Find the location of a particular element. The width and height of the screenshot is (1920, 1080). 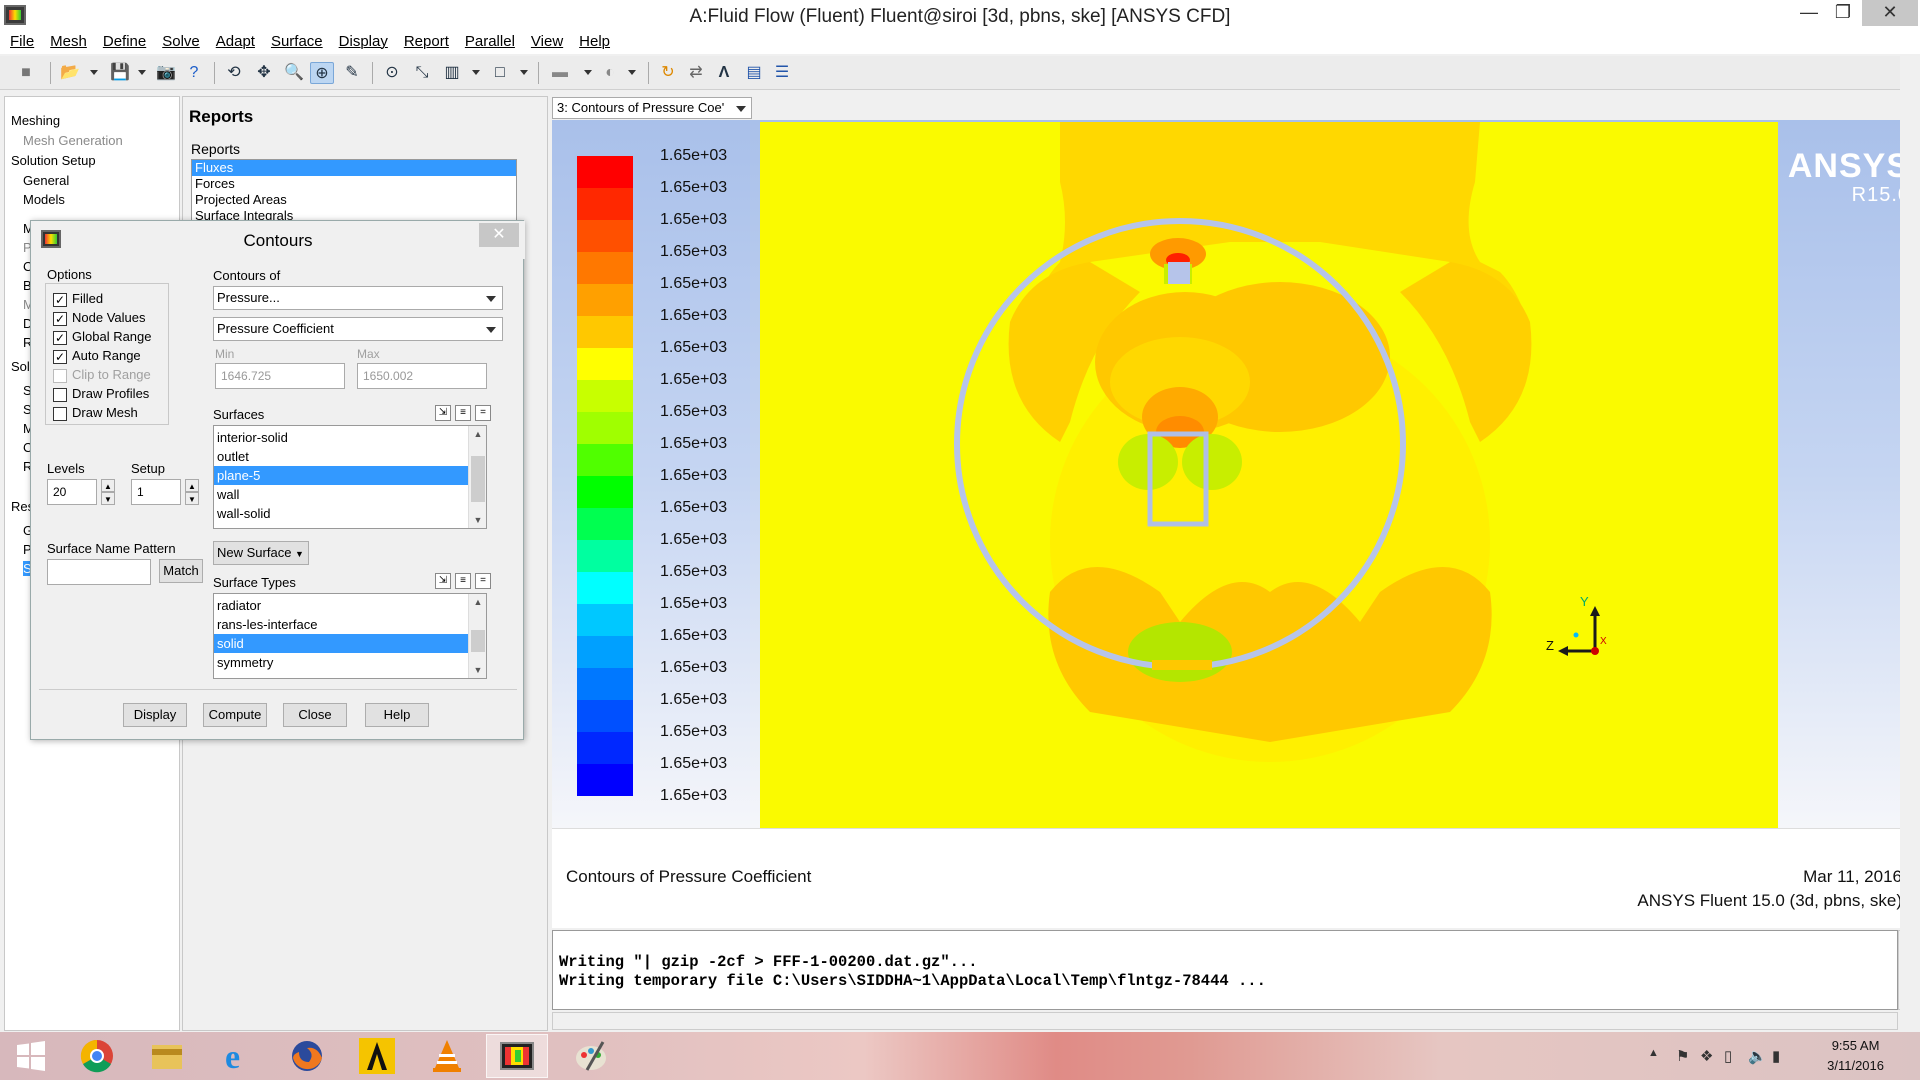

layout-icon: ▥ is located at coordinates (452, 73).